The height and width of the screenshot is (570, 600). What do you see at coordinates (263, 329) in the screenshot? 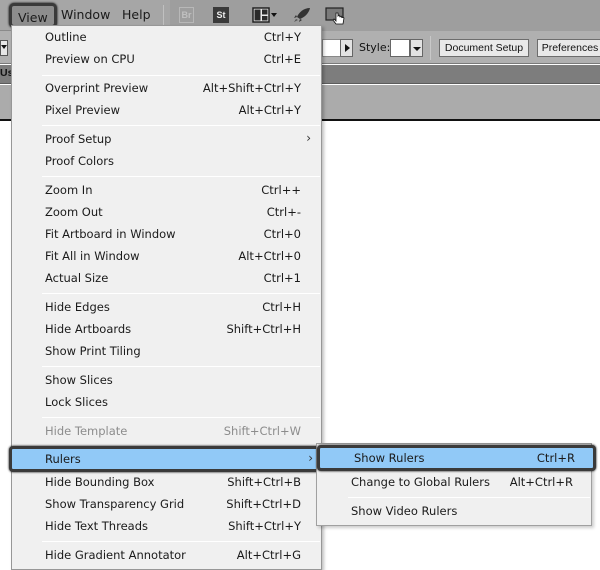
I see `menu-item-shortcut: Shift+Ctrl+H` at bounding box center [263, 329].